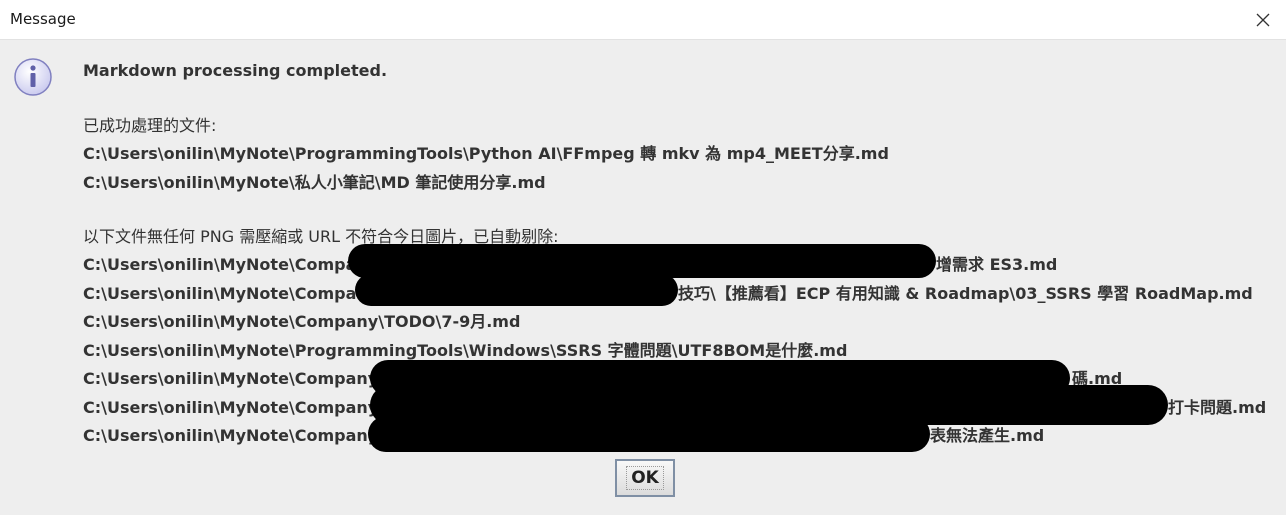 The width and height of the screenshot is (1286, 515). I want to click on message-headline: Markdown processing completed., so click(235, 70).